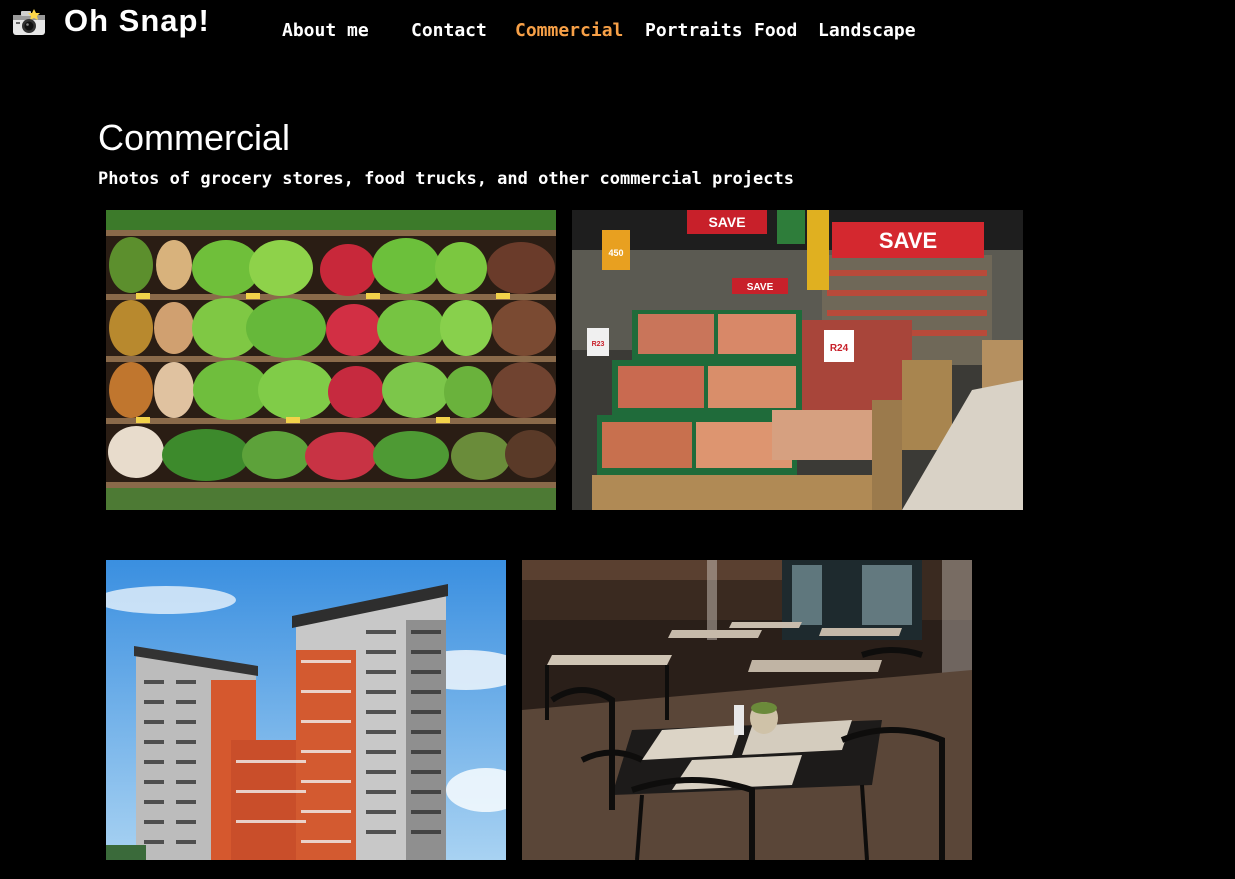 Image resolution: width=1235 pixels, height=879 pixels. I want to click on nav-contact: Contact, so click(449, 30).